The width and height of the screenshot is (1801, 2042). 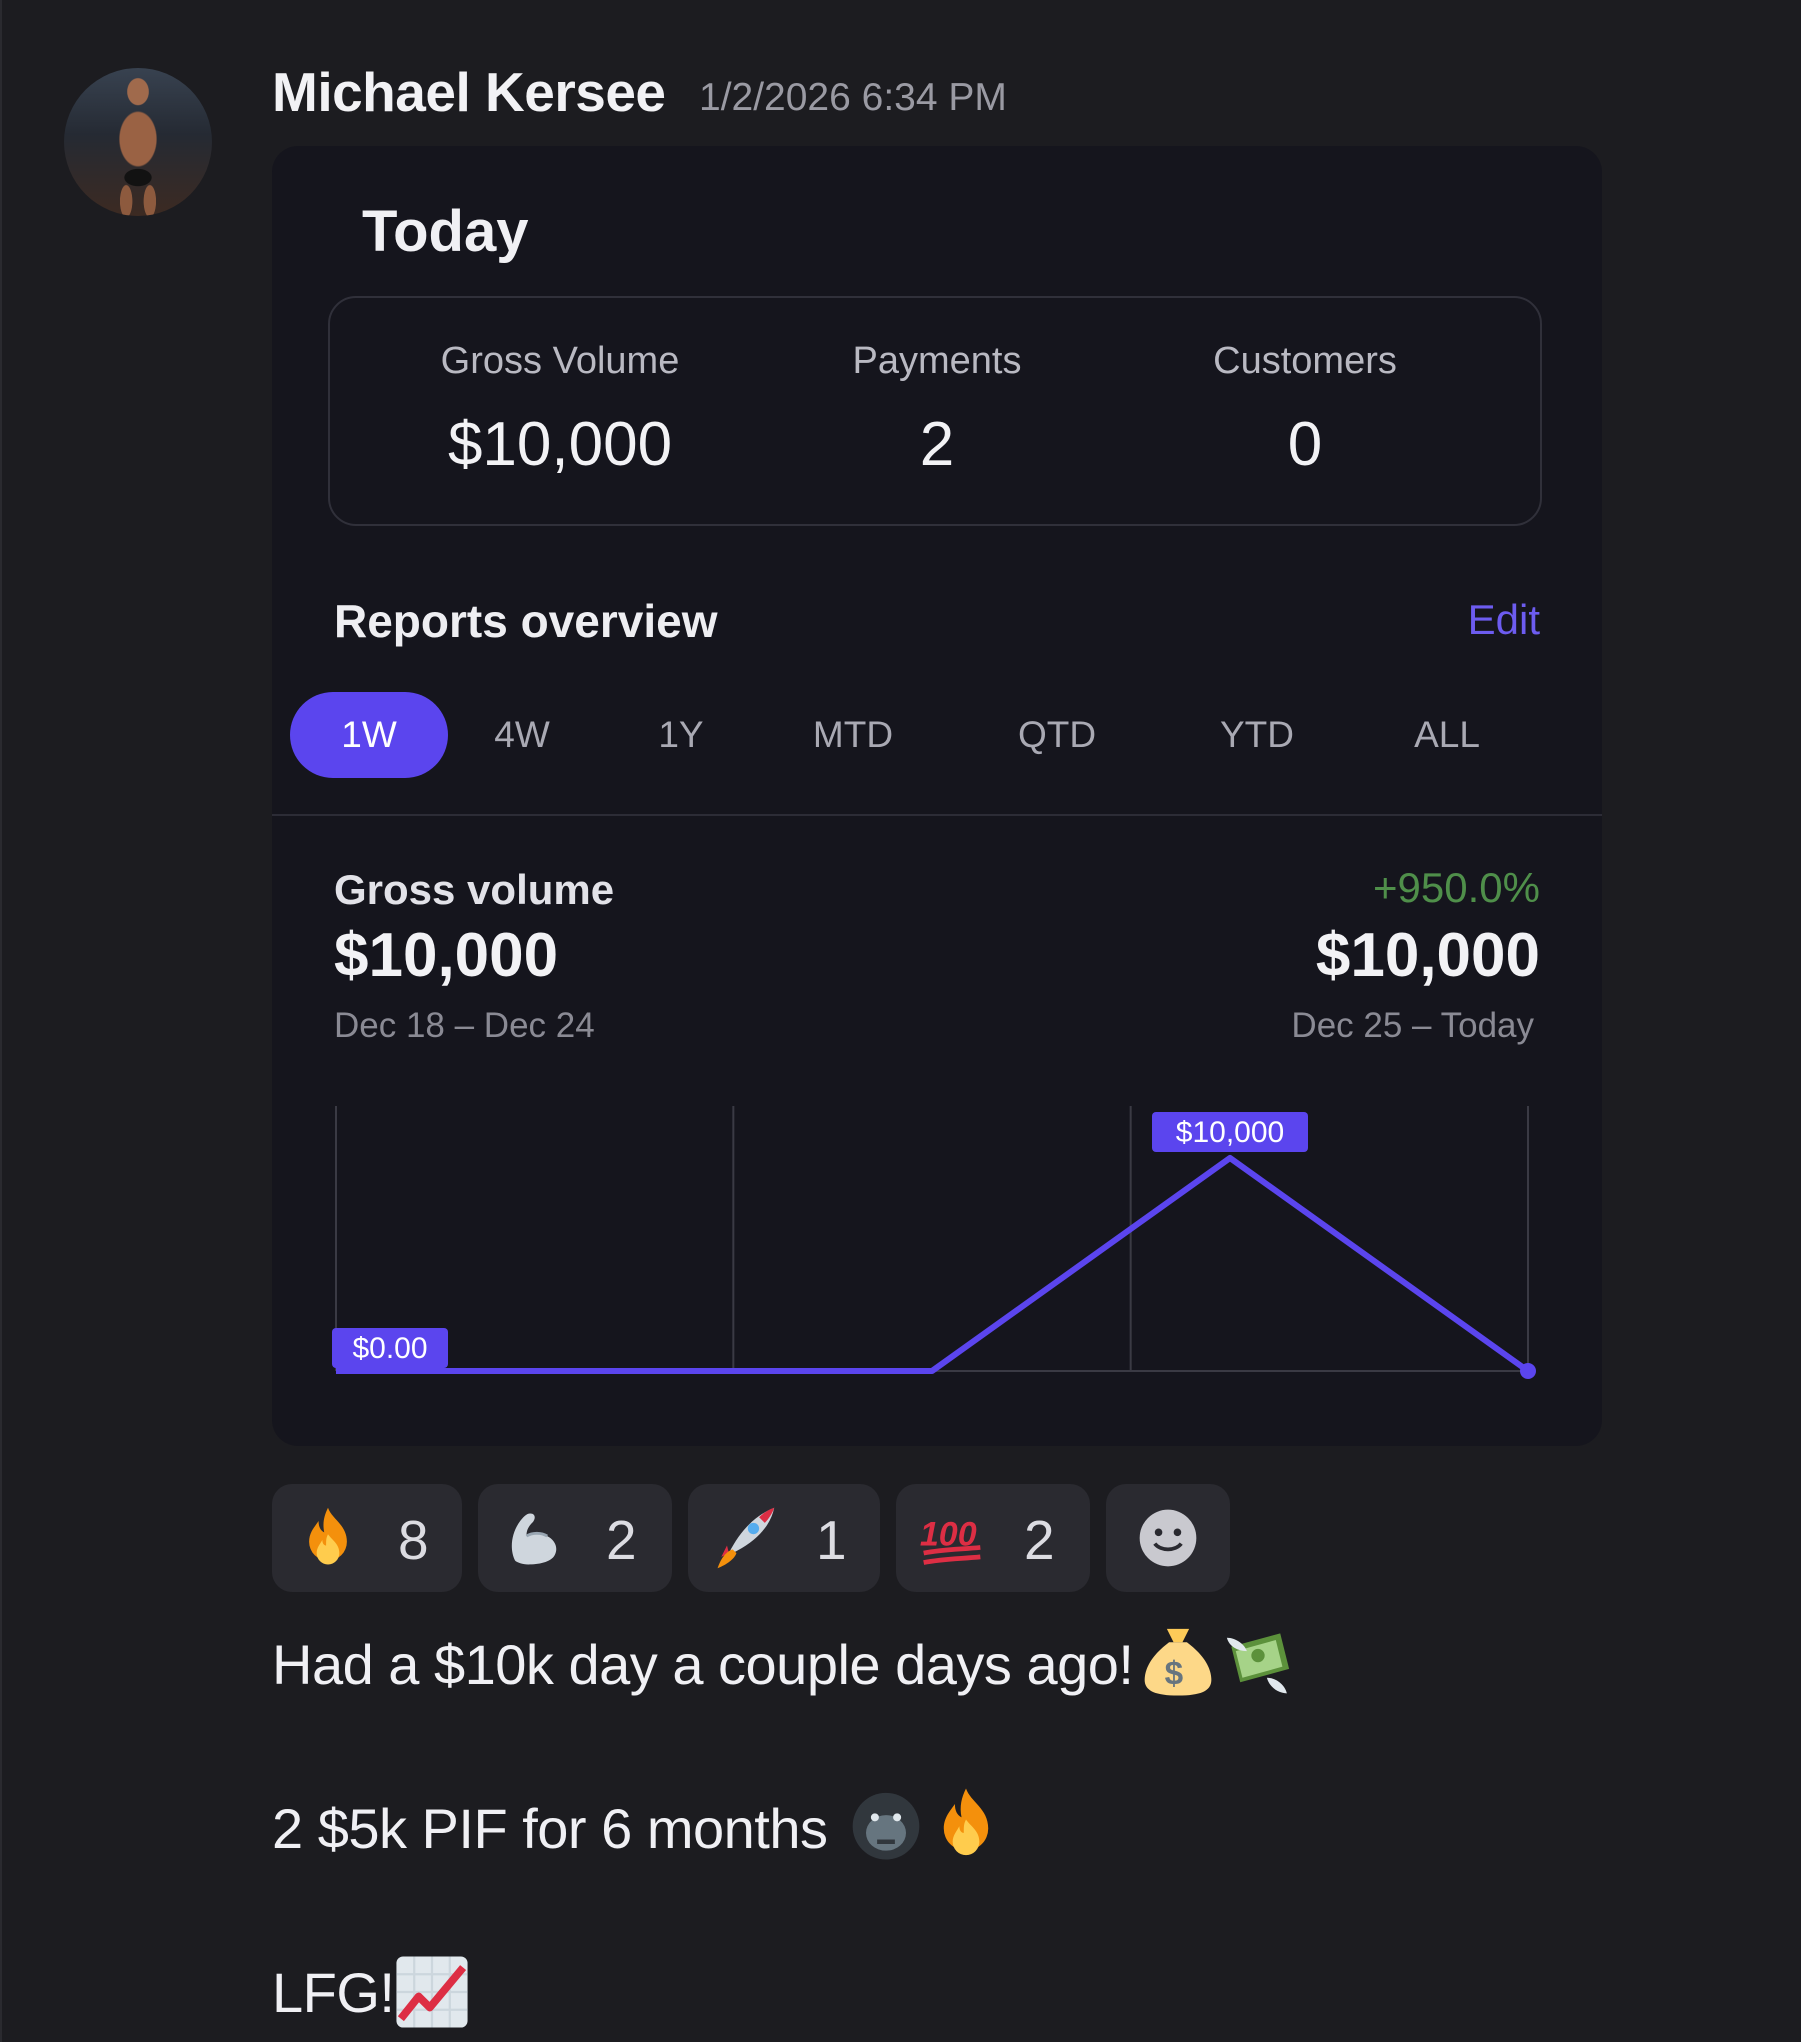 I want to click on stat-gross-volume: Gross Volume $10,000, so click(x=560, y=410).